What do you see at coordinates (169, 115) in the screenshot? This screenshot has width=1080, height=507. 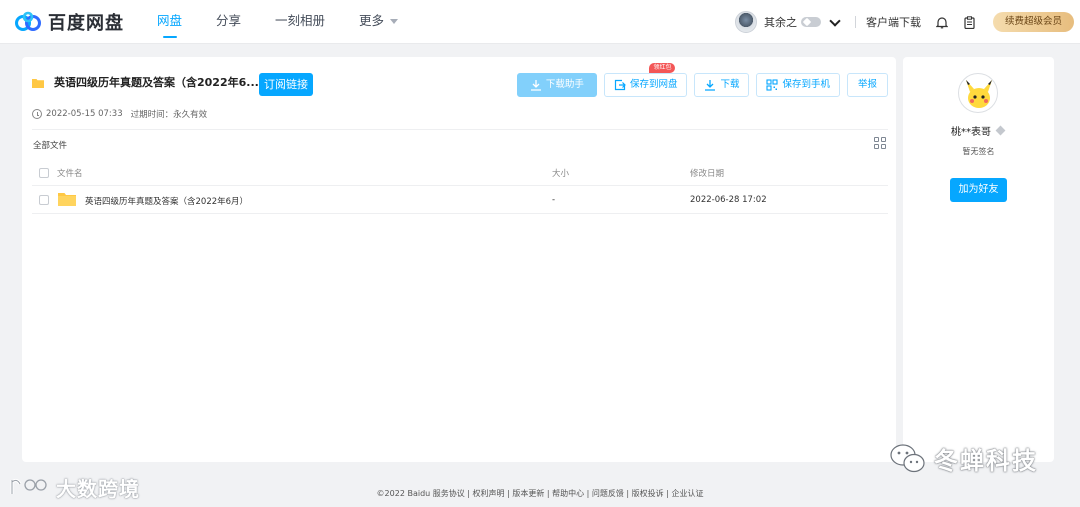 I see `share-expire-time: 过期时间：永久有效` at bounding box center [169, 115].